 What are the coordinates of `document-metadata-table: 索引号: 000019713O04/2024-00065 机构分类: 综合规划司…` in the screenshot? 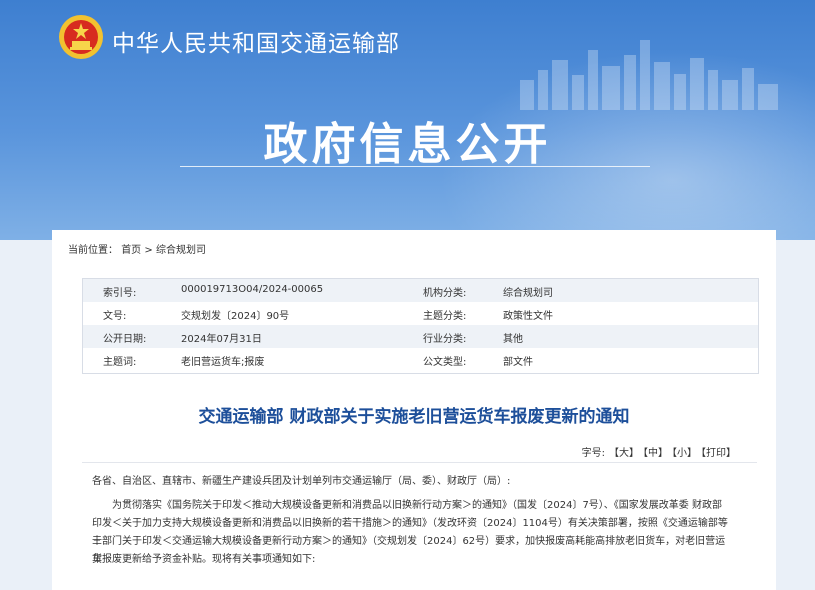 It's located at (420, 326).